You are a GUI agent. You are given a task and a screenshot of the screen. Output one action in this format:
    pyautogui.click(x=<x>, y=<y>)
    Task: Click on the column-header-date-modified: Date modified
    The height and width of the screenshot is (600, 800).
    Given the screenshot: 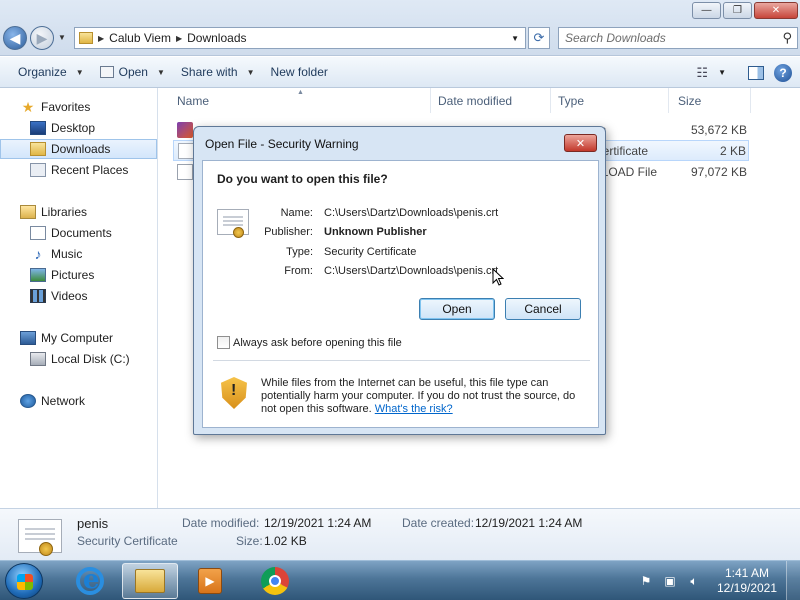 What is the action you would take?
    pyautogui.click(x=491, y=100)
    